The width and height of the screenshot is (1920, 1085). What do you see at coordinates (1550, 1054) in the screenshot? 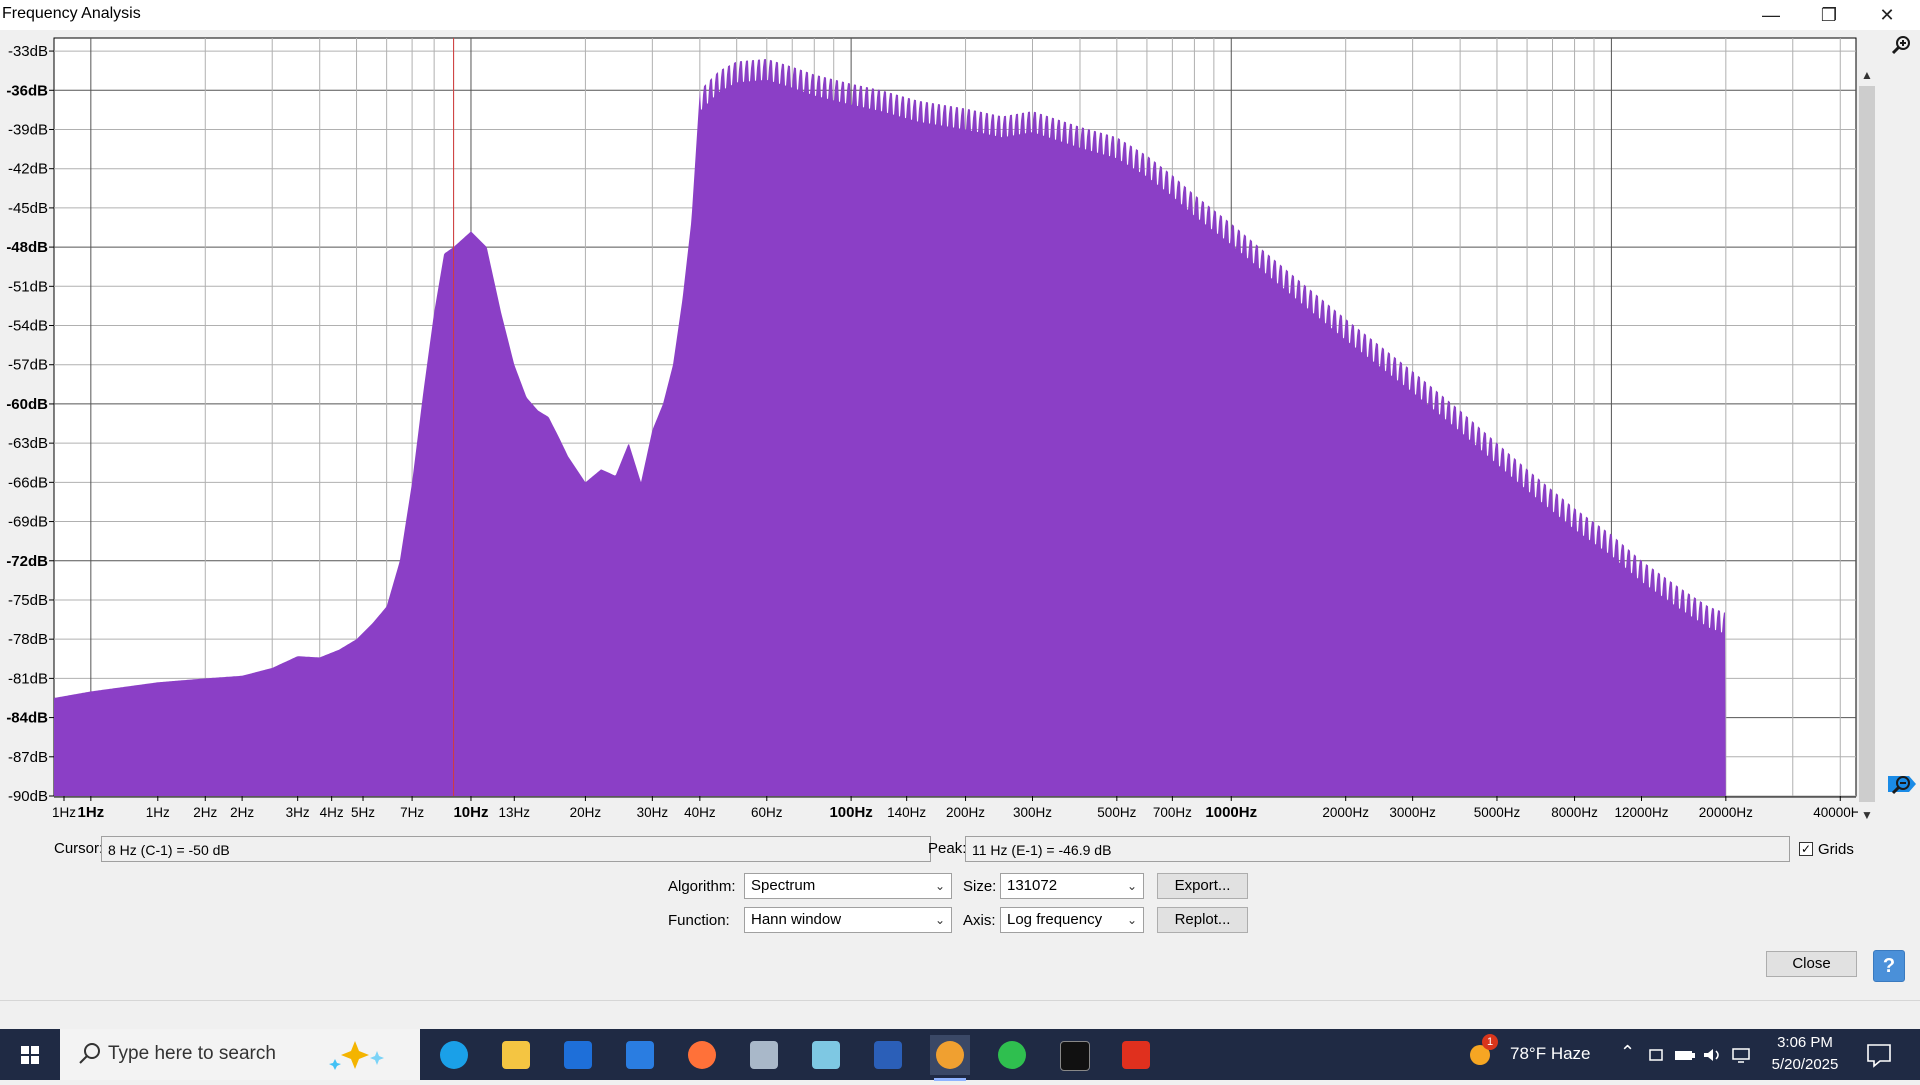
I see `weather-text: 78°F Haze` at bounding box center [1550, 1054].